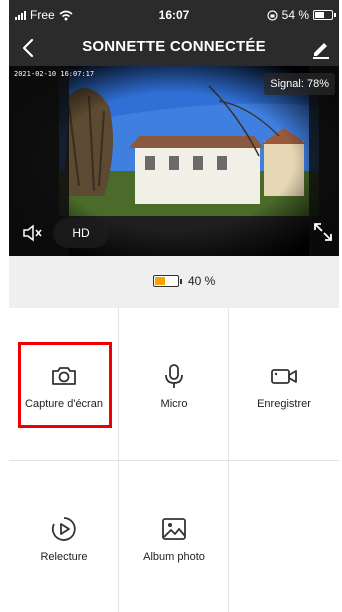 This screenshot has width=342, height=612. I want to click on photo-album-button: Album photo, so click(174, 536).